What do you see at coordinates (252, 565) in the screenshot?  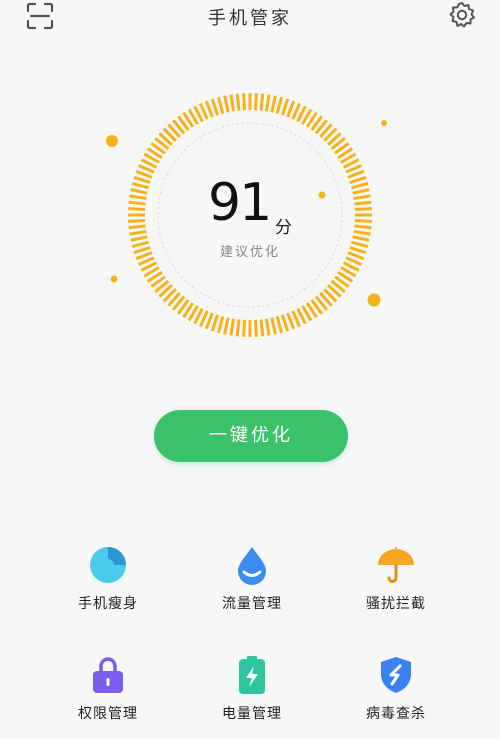 I see `droplet-icon` at bounding box center [252, 565].